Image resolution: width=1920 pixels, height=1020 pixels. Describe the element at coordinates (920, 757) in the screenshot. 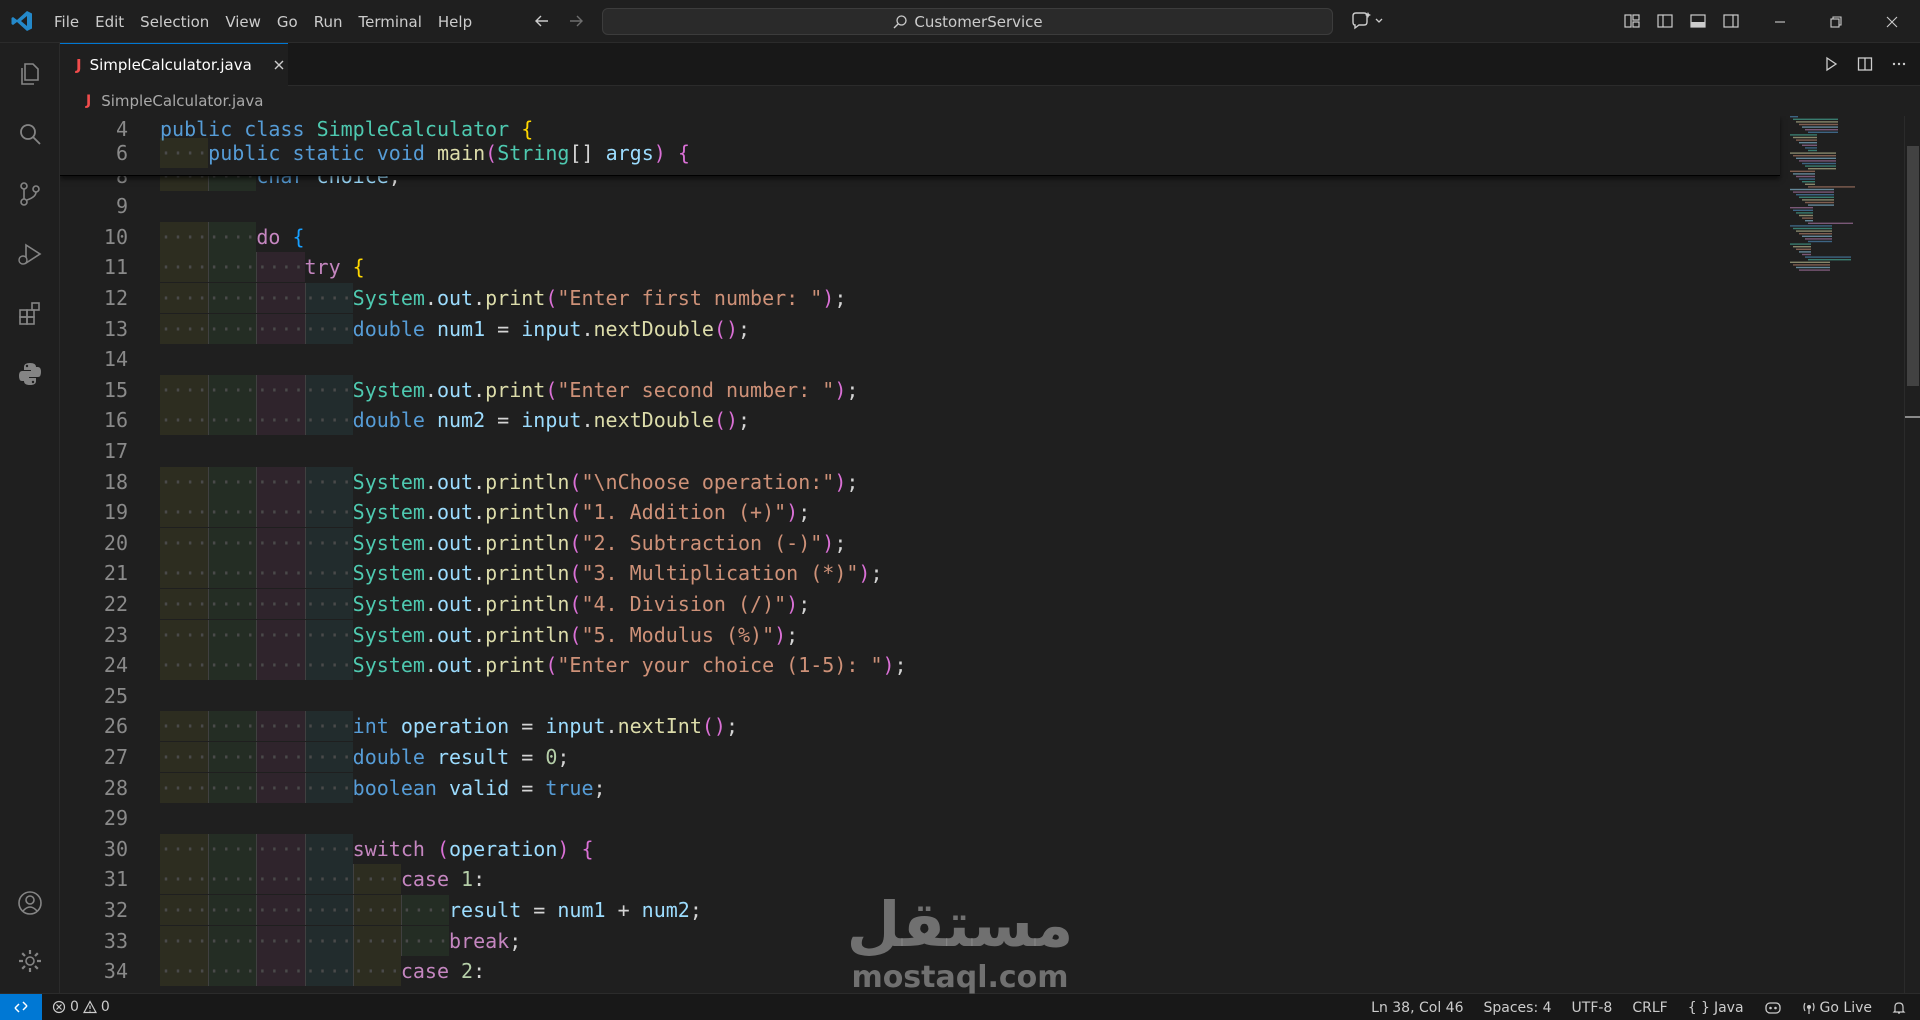

I see `code-line: 27 ················double result = 0;` at that location.